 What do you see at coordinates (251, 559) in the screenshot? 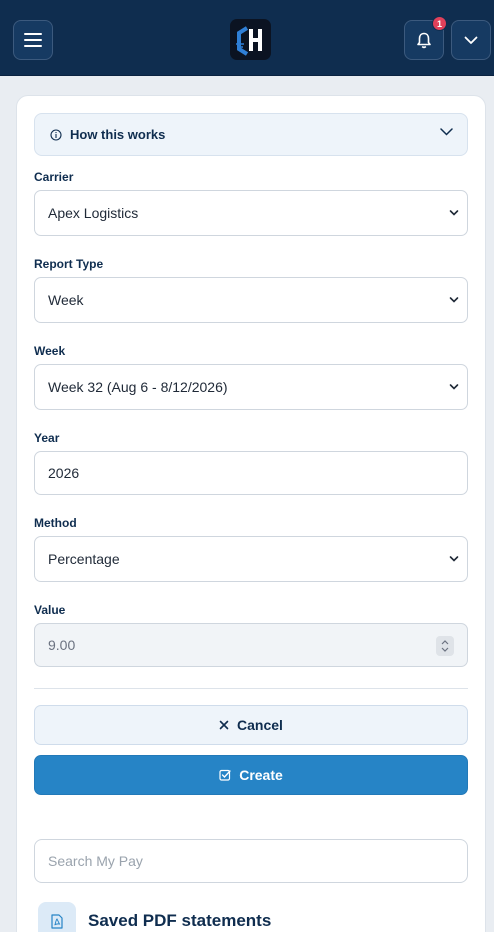
I see `method-select: Percentage` at bounding box center [251, 559].